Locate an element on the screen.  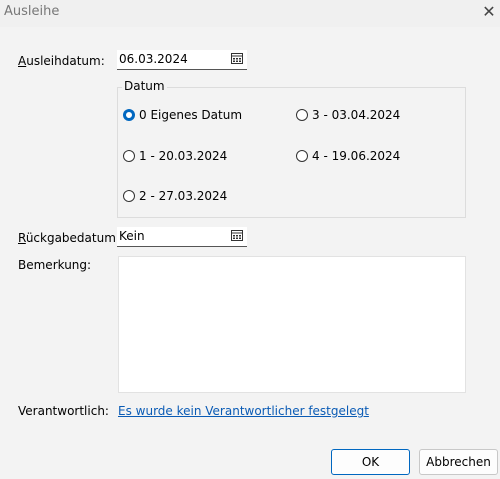
radio-option-0: 0 Eigenes Datum is located at coordinates (182, 115).